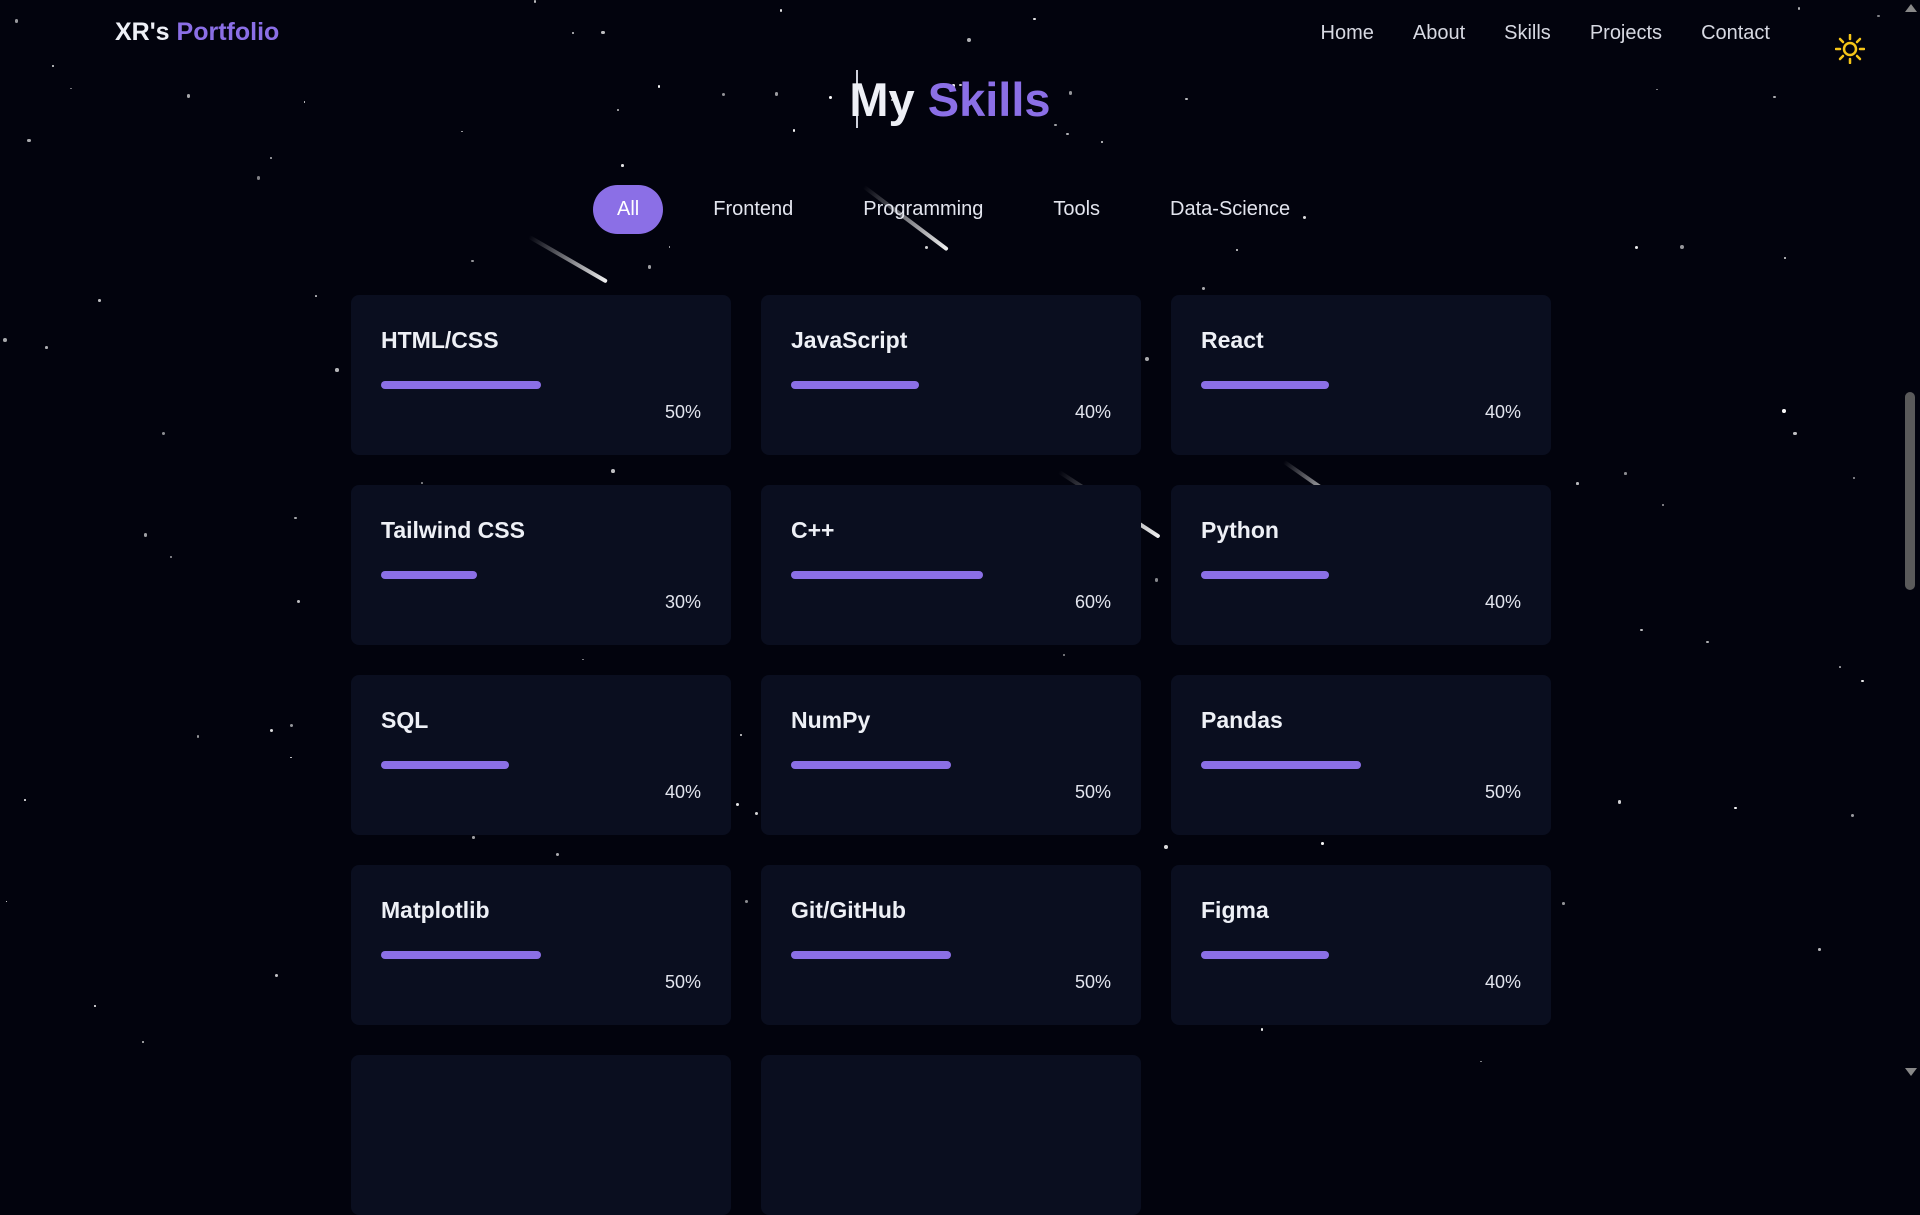 This screenshot has height=1215, width=1920. What do you see at coordinates (1230, 209) in the screenshot?
I see `tab-data-science: Data-Science` at bounding box center [1230, 209].